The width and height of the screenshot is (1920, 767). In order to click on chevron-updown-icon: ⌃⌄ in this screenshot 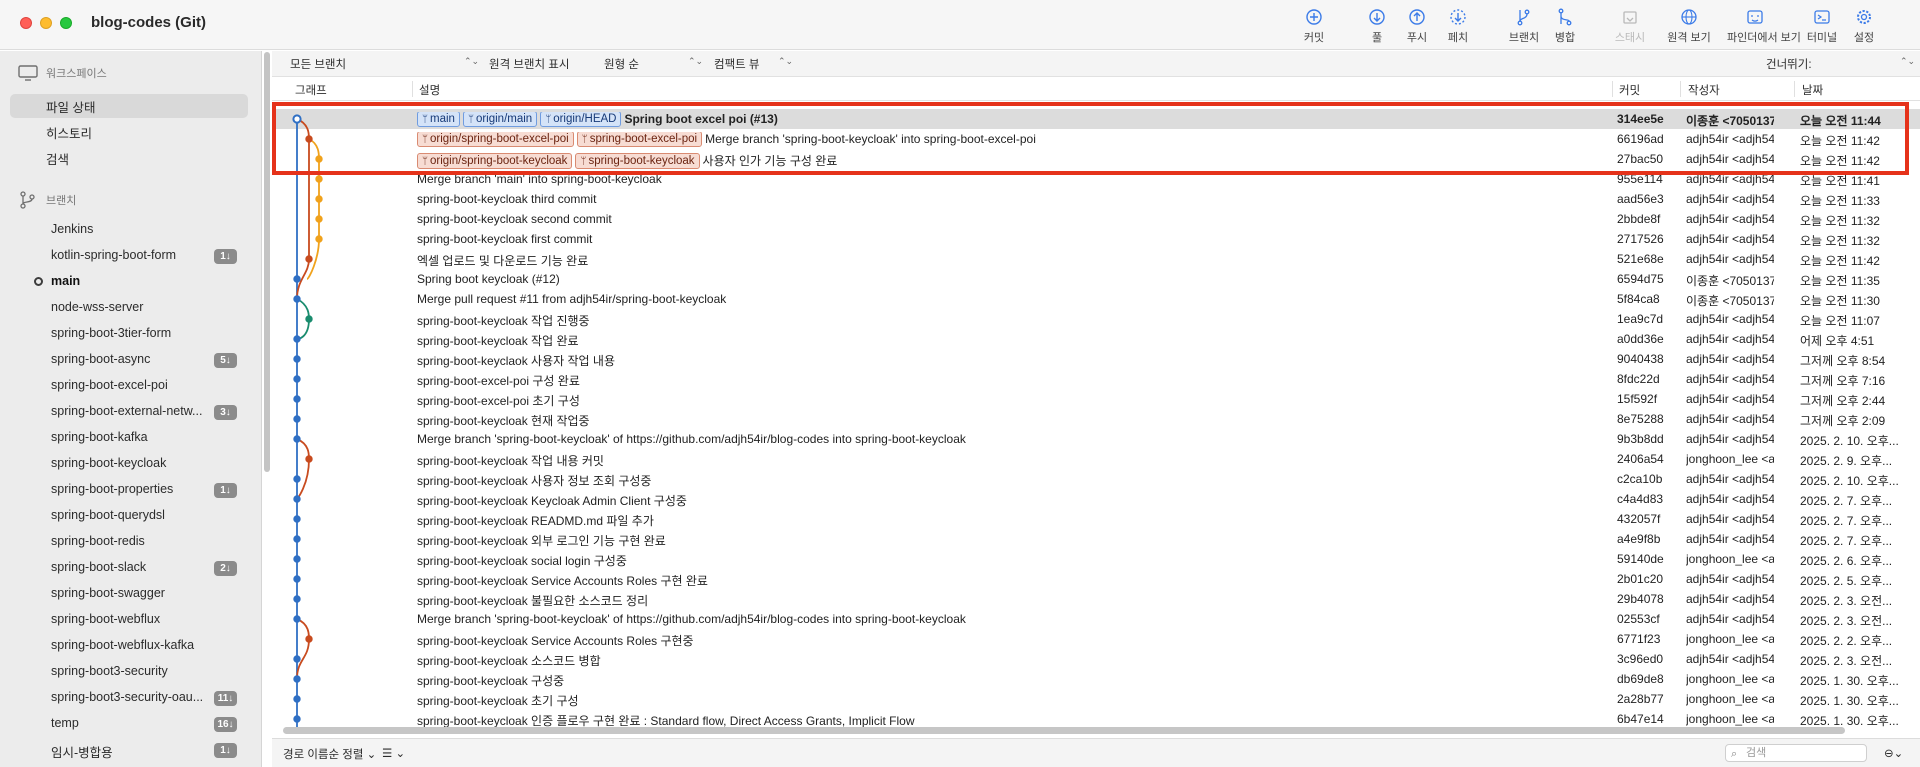, I will do `click(1907, 61)`.